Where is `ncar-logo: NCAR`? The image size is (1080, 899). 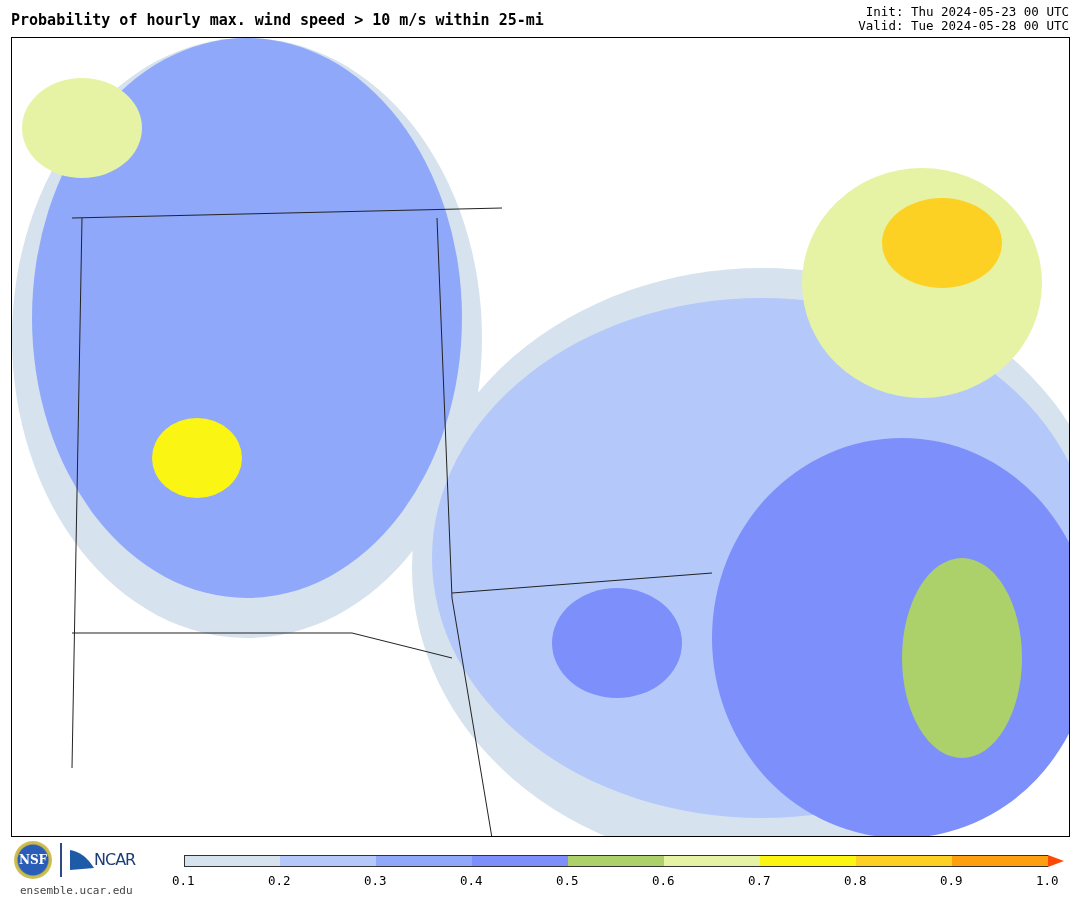 ncar-logo: NCAR is located at coordinates (115, 860).